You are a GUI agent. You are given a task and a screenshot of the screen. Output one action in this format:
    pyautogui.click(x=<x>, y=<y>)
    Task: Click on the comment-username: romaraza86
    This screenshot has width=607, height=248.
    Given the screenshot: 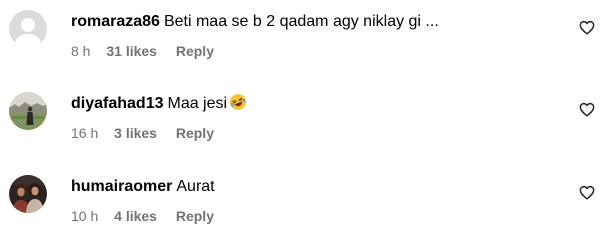 What is the action you would take?
    pyautogui.click(x=115, y=21)
    